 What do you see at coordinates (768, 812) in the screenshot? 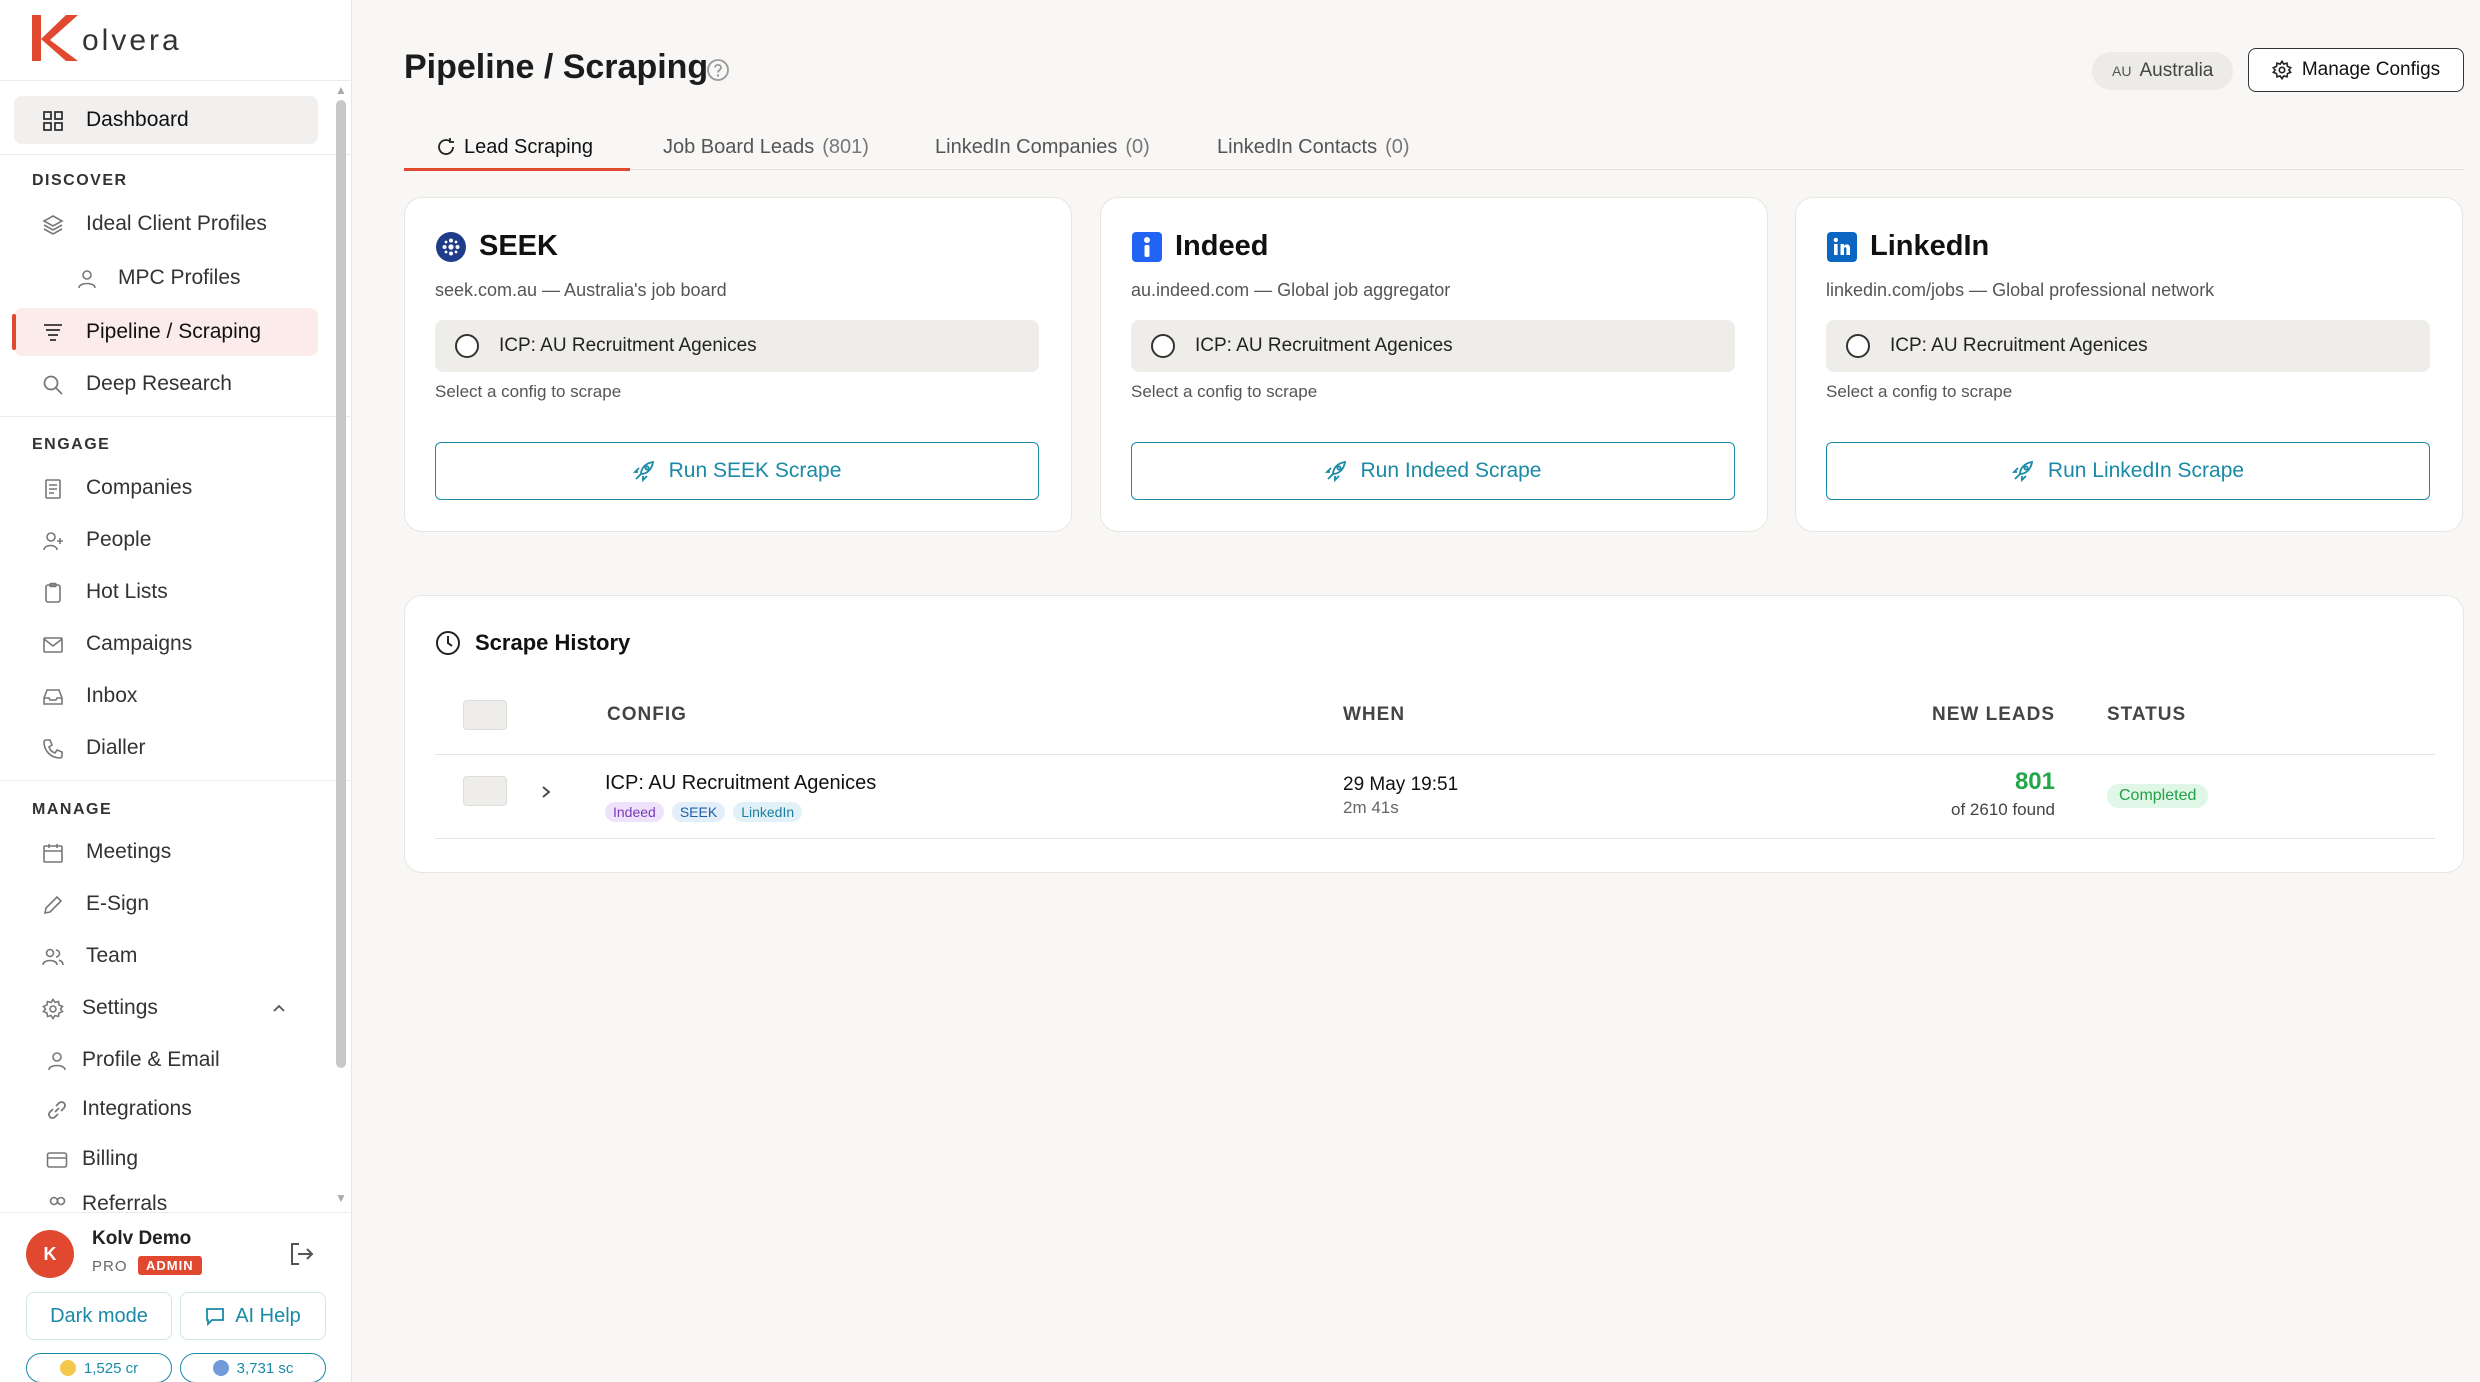
I see `chip-linkedin: LinkedIn` at bounding box center [768, 812].